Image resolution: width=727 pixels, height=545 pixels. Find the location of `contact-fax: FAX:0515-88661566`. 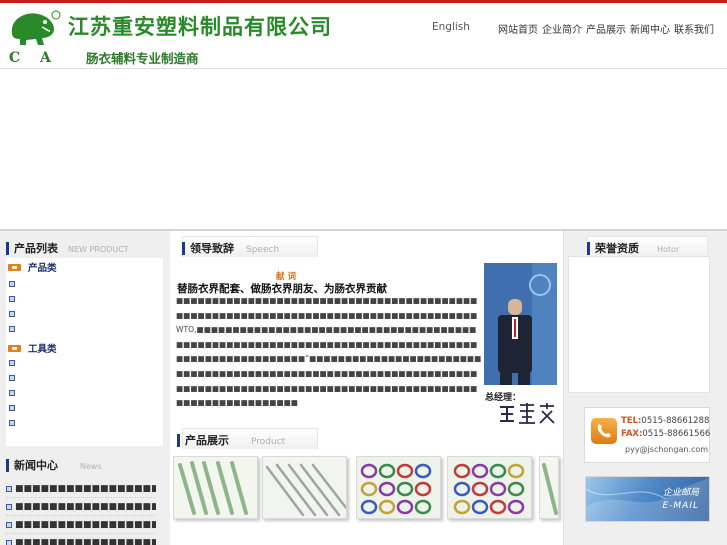

contact-fax: FAX:0515-88661566 is located at coordinates (665, 434).